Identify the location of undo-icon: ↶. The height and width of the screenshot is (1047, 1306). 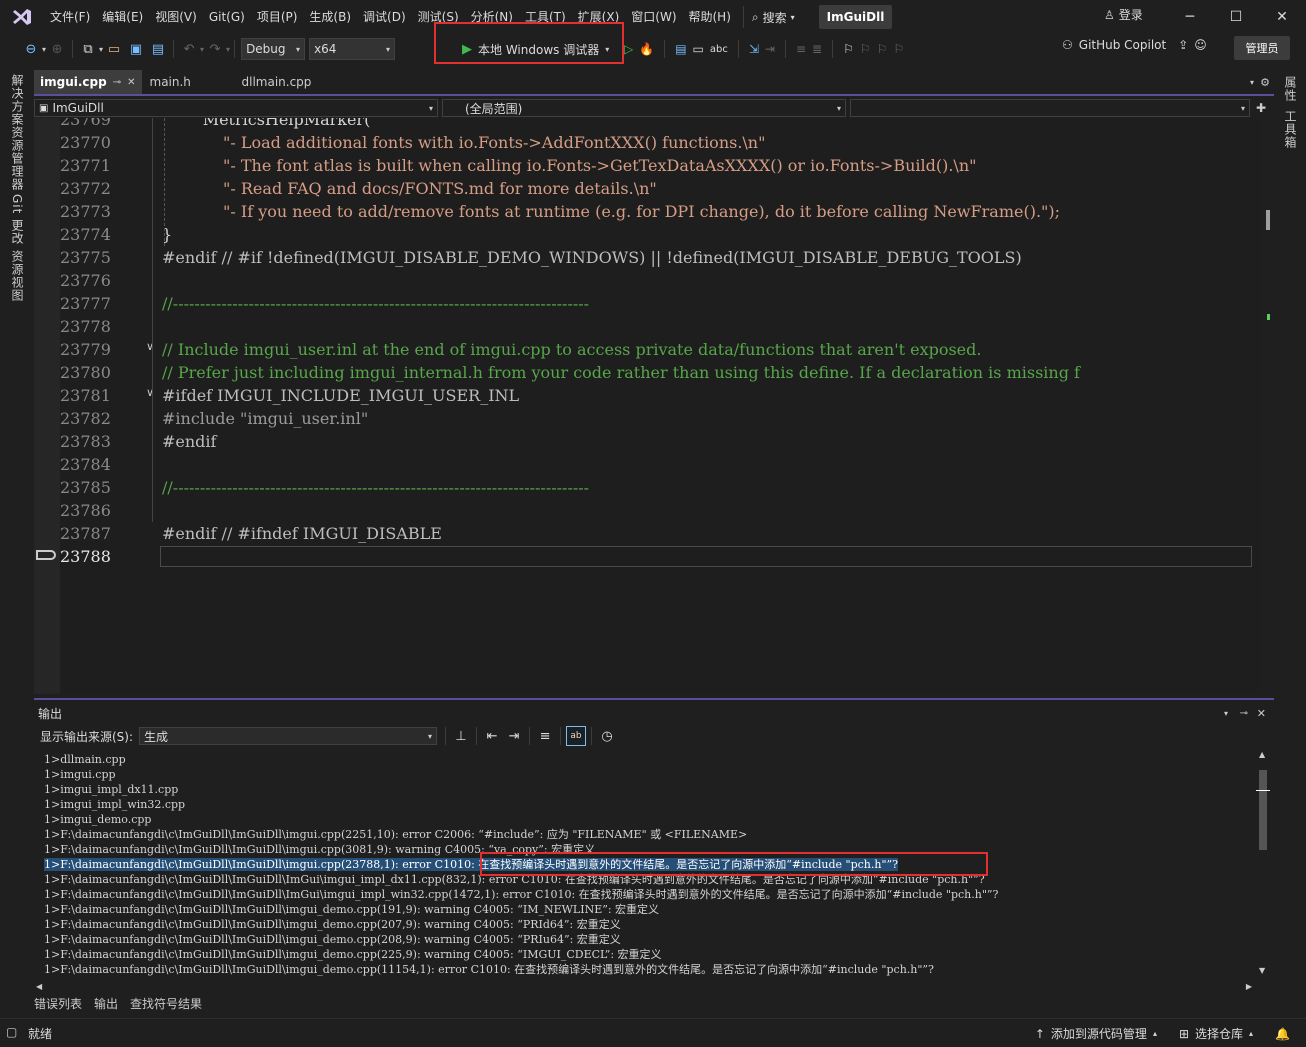
(189, 49).